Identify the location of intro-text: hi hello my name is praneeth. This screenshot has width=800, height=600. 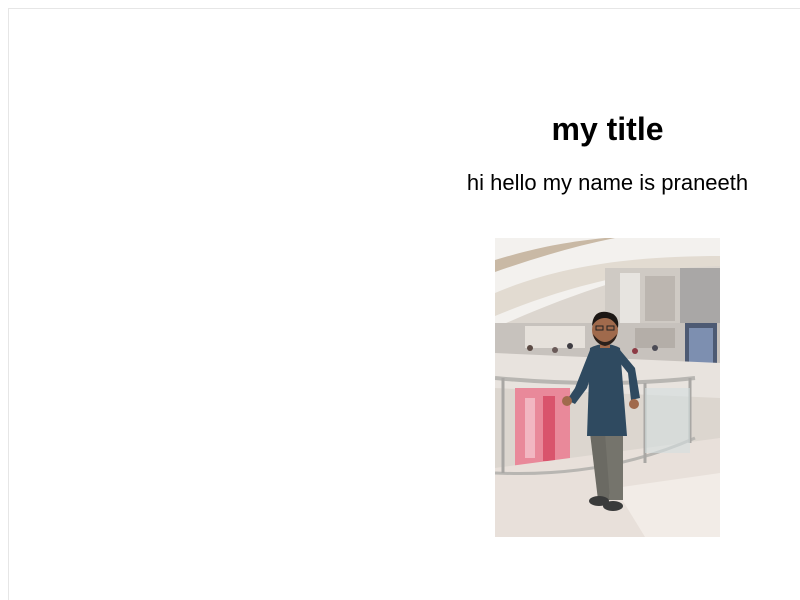
(607, 182).